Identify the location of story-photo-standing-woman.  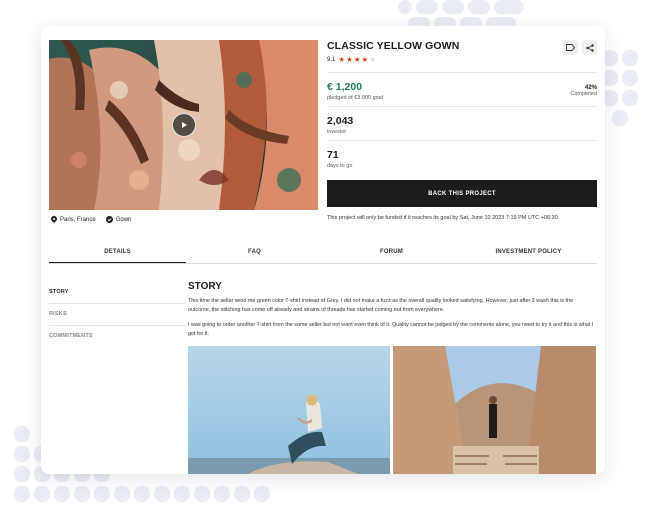
(494, 410).